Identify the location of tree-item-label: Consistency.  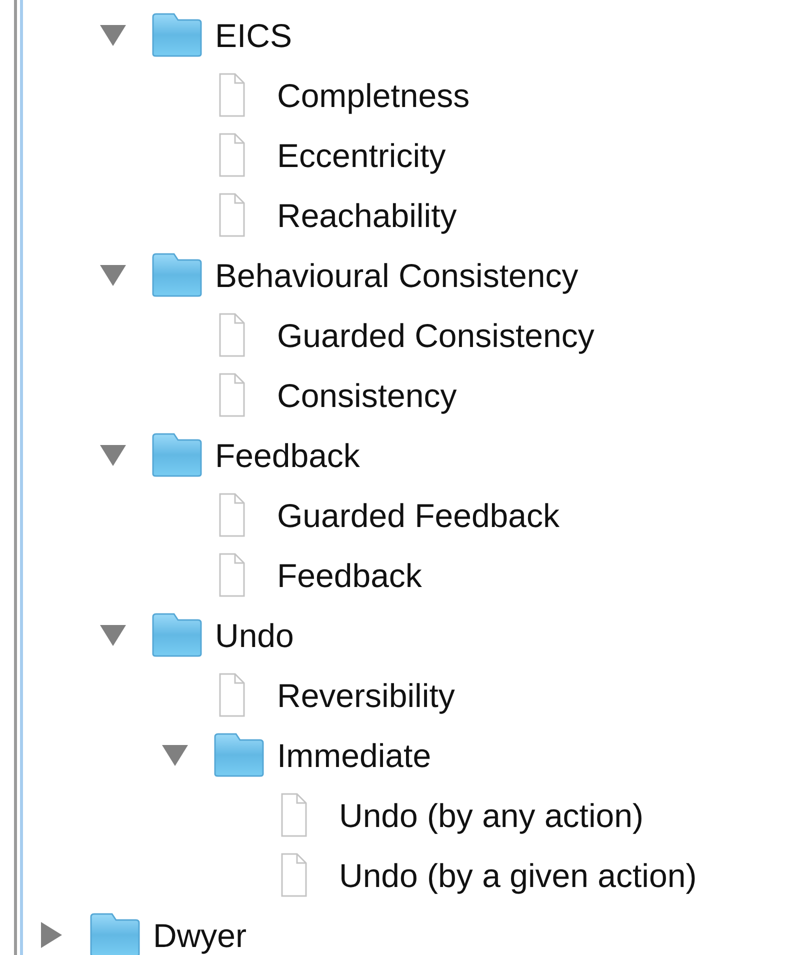
(367, 395).